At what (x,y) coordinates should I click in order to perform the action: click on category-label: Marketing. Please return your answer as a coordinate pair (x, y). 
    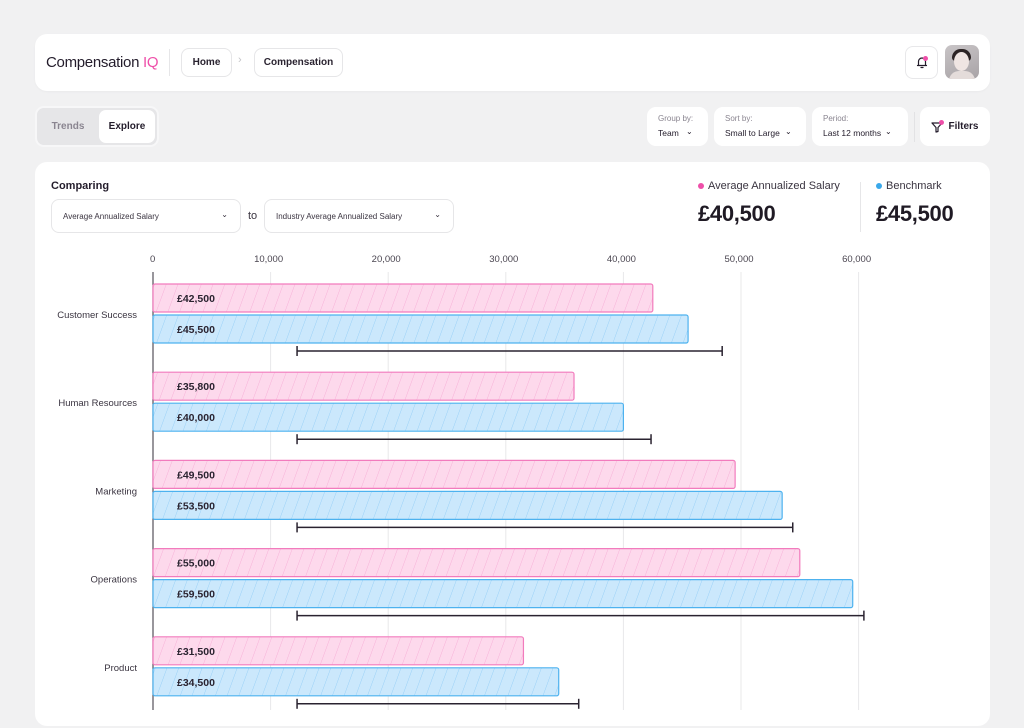
    Looking at the image, I should click on (116, 491).